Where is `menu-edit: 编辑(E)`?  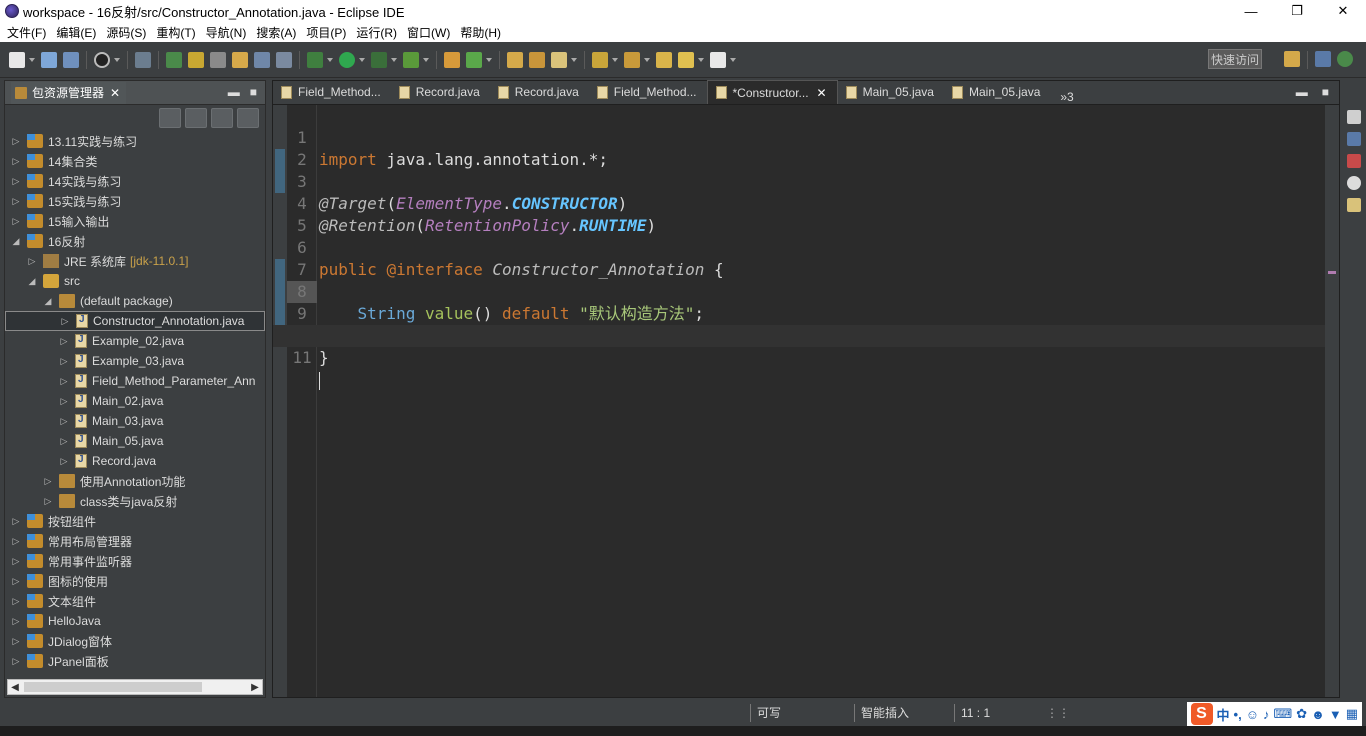
menu-edit: 编辑(E) is located at coordinates (78, 32).